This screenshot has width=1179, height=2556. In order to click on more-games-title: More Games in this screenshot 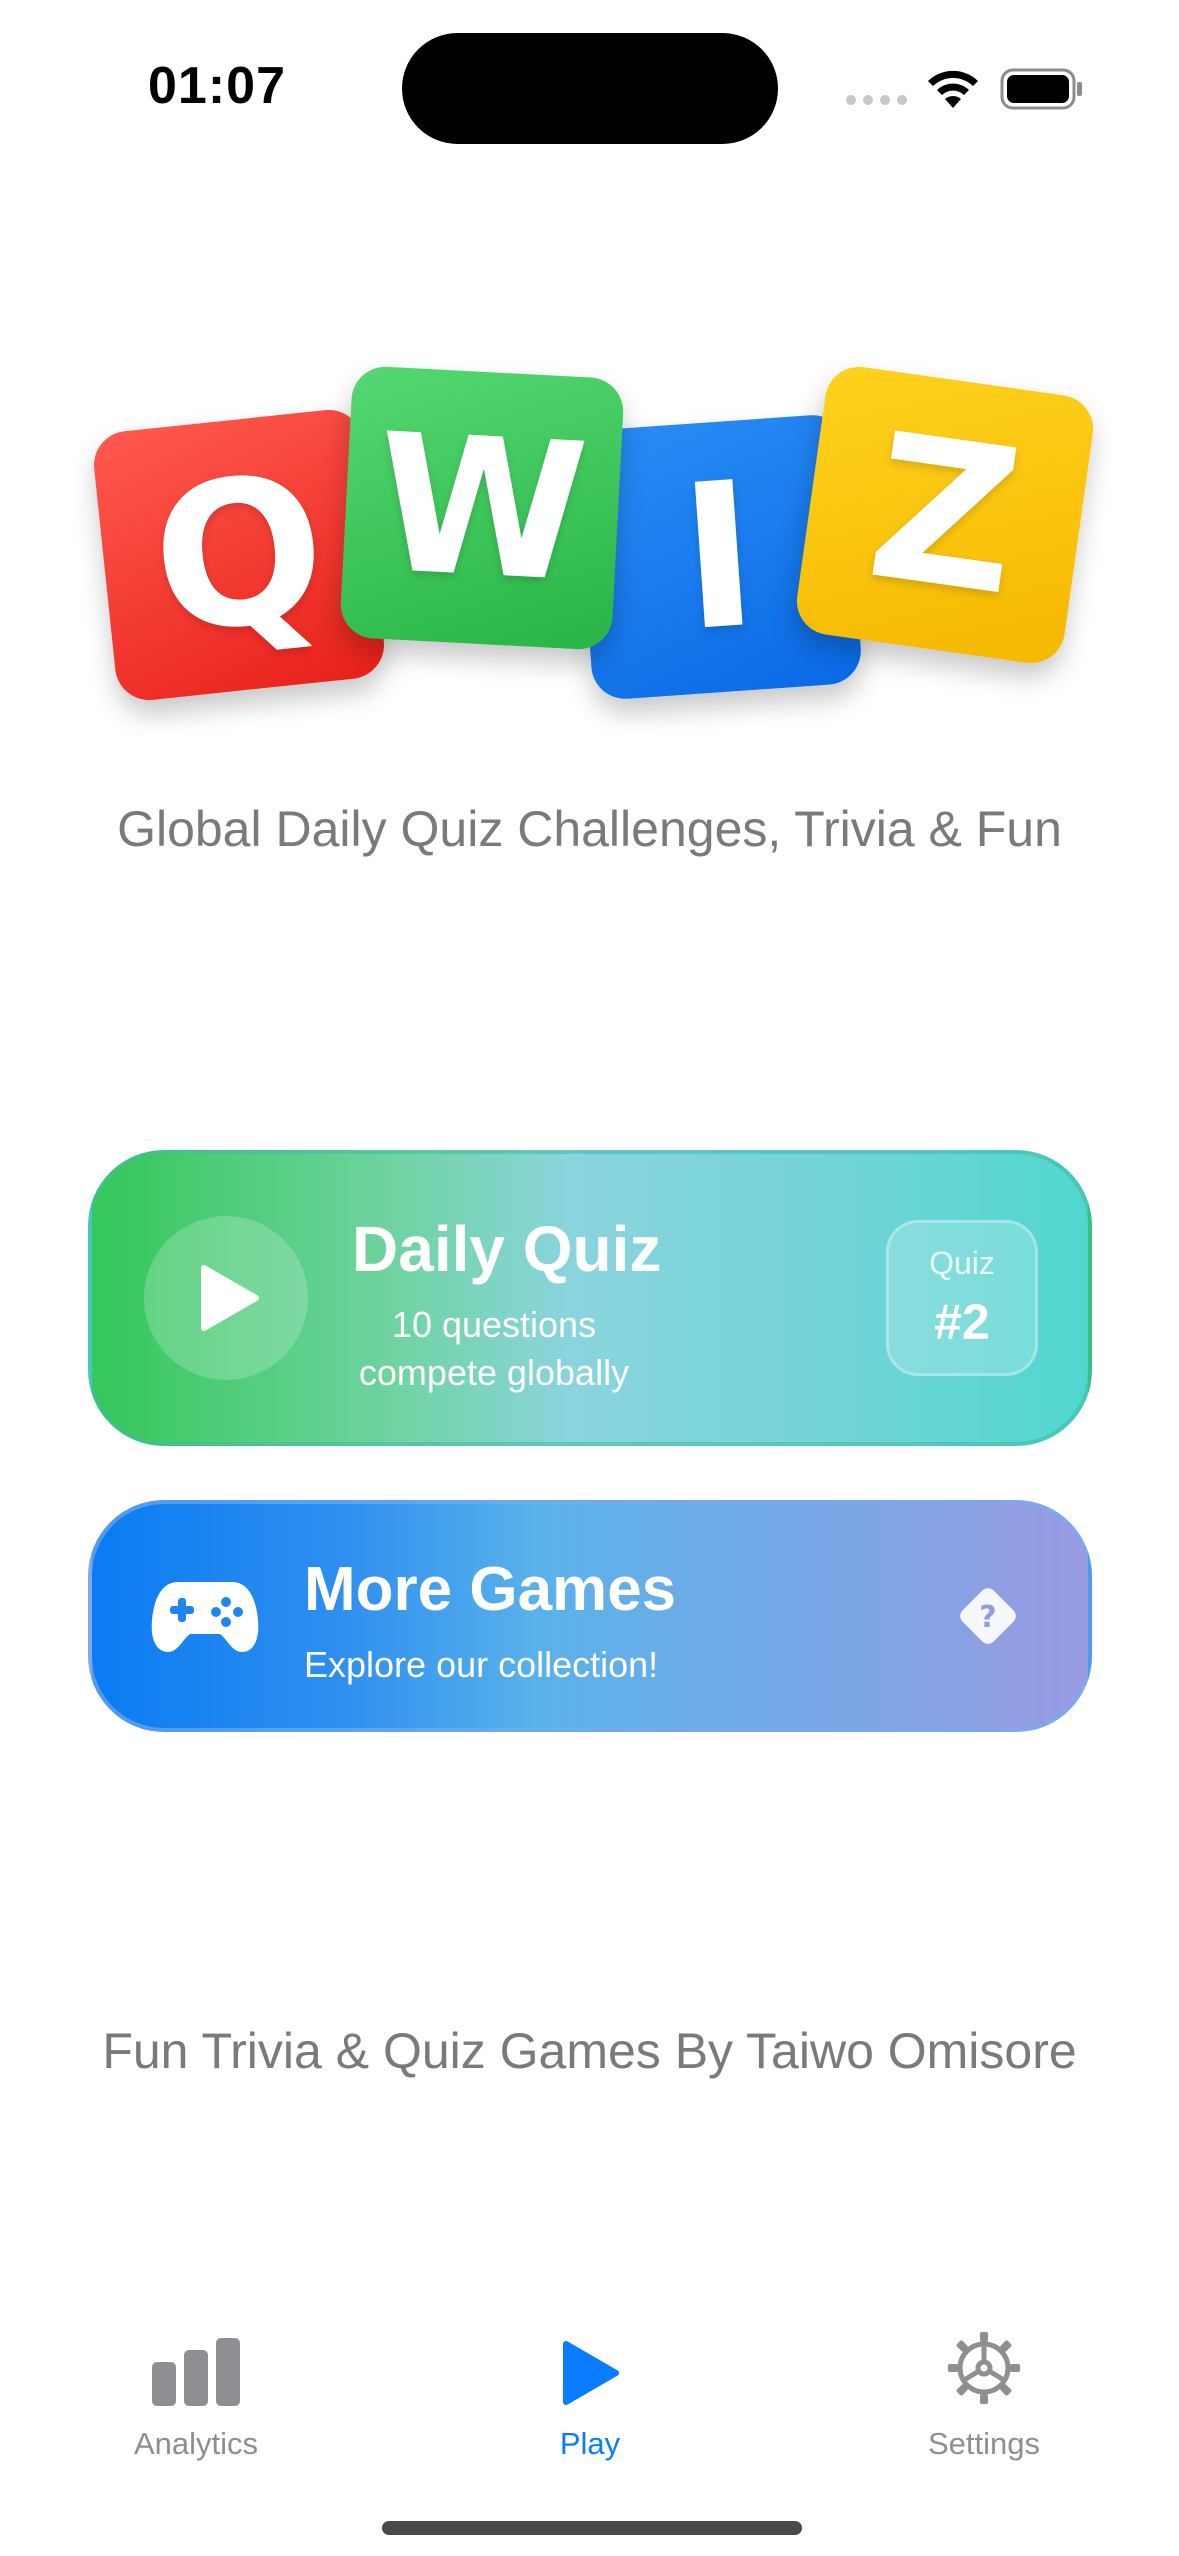, I will do `click(490, 1589)`.